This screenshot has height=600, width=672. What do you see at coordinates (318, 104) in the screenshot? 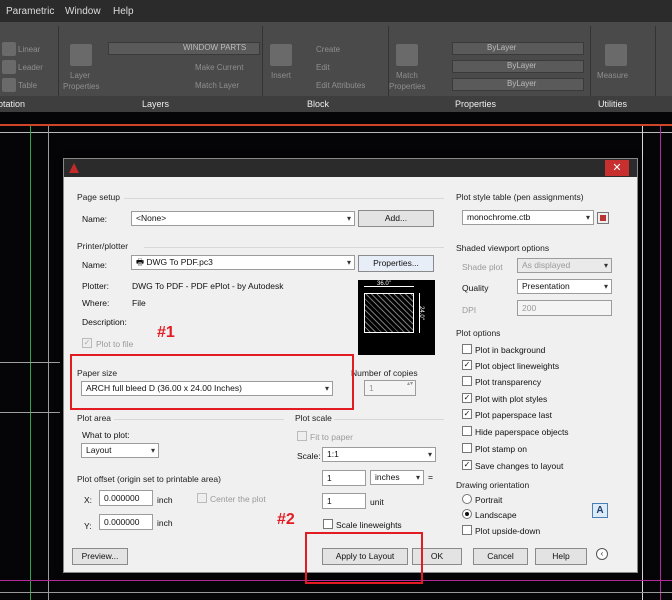
I see `panel-block-label: Block` at bounding box center [318, 104].